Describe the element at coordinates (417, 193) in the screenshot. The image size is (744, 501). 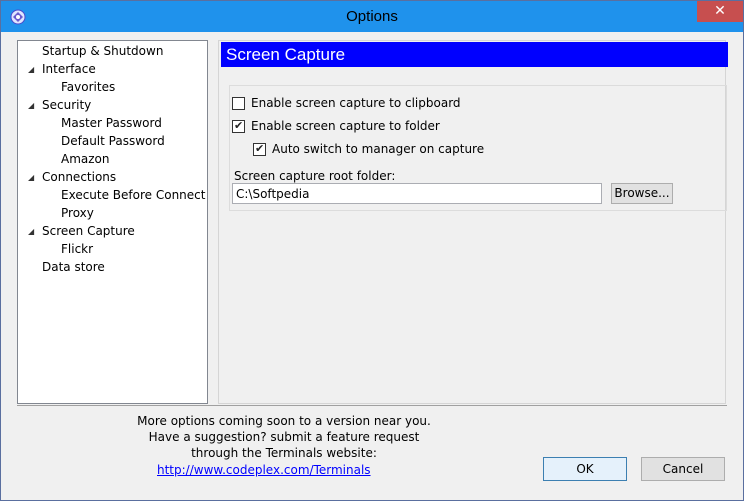
I see `root-folder-input` at that location.